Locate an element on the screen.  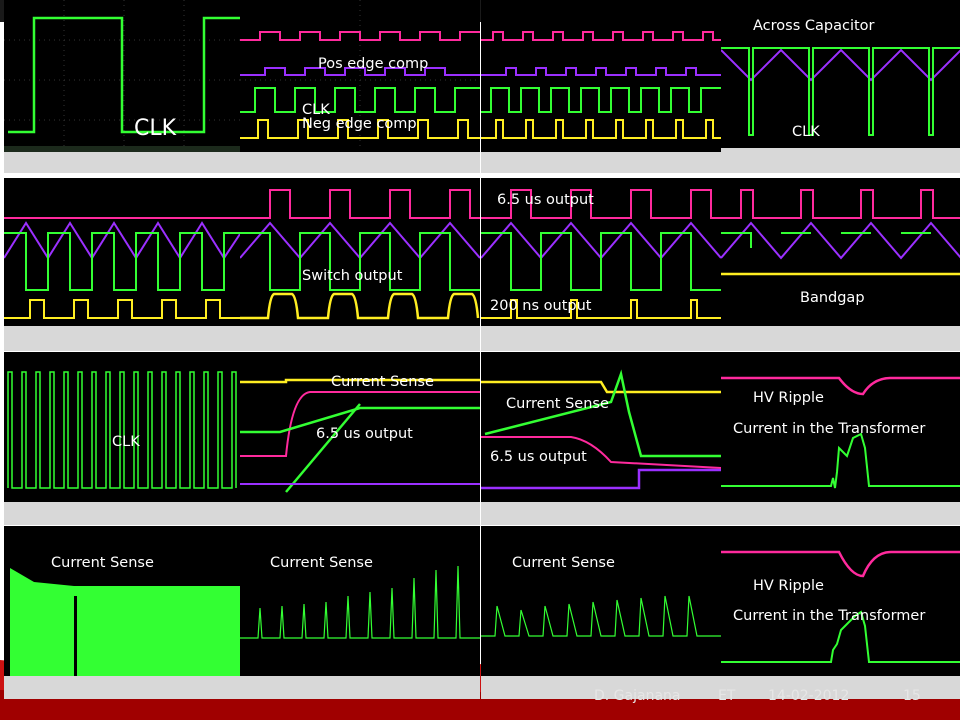
label-bandgap: Bandgap is located at coordinates (832, 298).